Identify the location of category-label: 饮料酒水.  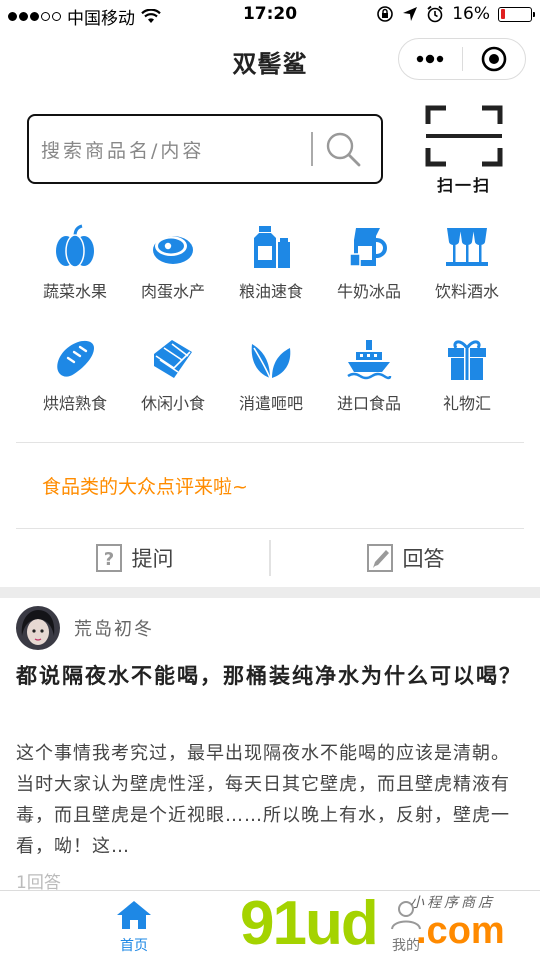
(466, 291).